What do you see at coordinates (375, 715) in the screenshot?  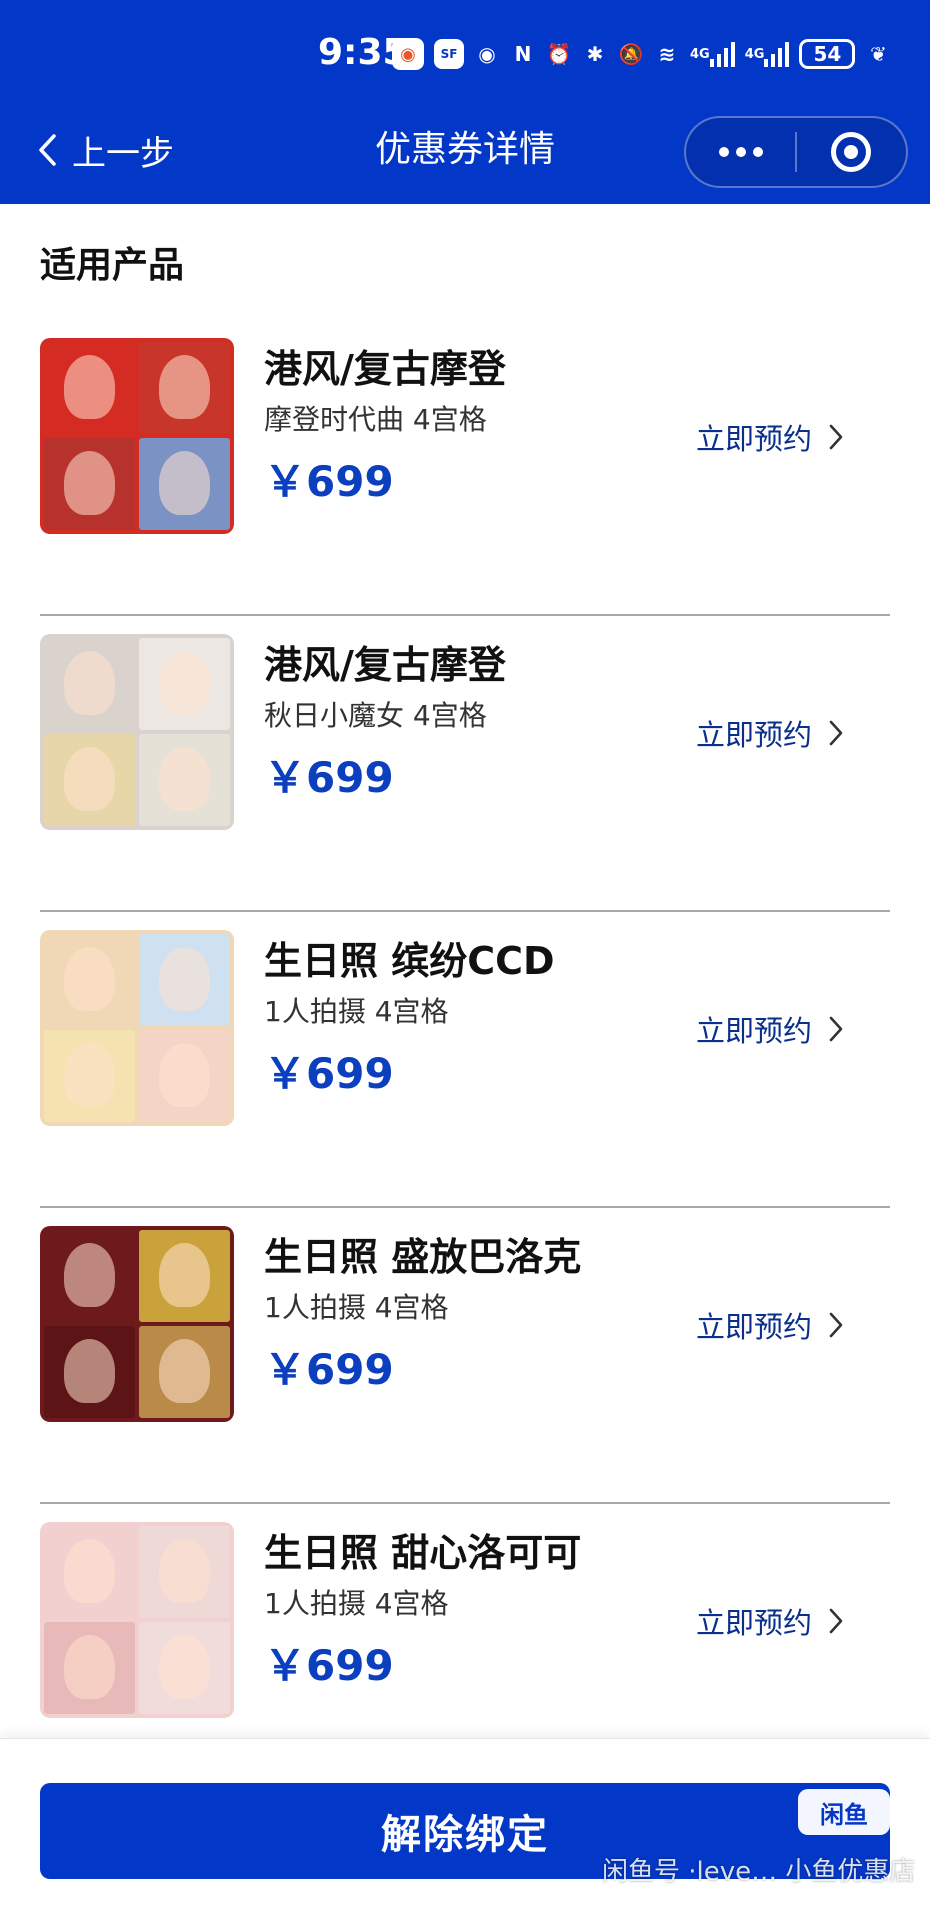 I see `product-desc: 秋日小魔女 4宫格` at bounding box center [375, 715].